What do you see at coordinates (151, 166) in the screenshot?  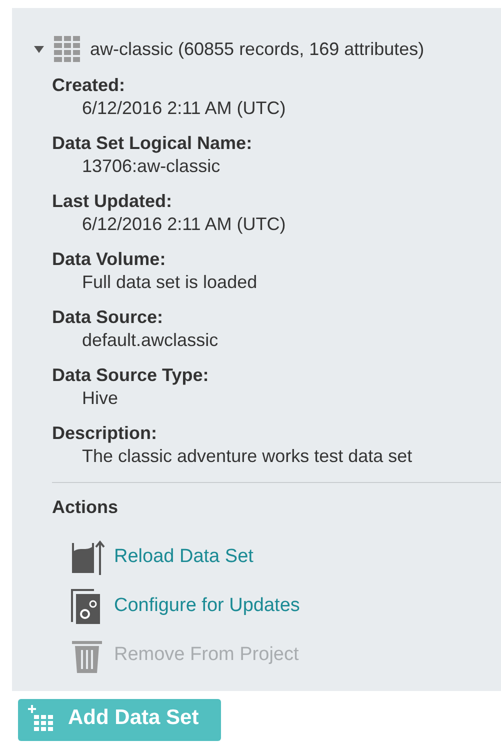 I see `field-value: 13706:aw-classic` at bounding box center [151, 166].